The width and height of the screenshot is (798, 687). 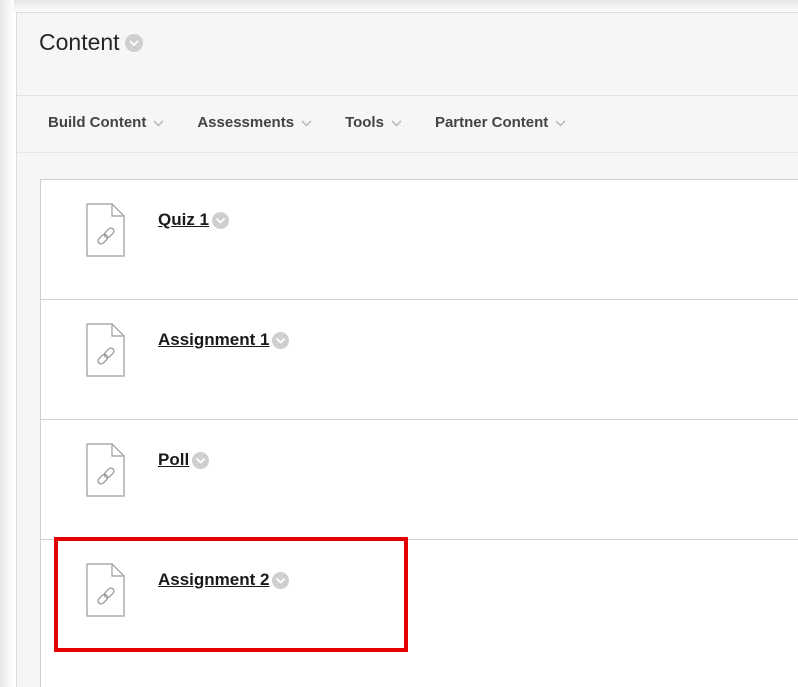 I want to click on item-link-quiz-1: Quiz 1, so click(x=183, y=220).